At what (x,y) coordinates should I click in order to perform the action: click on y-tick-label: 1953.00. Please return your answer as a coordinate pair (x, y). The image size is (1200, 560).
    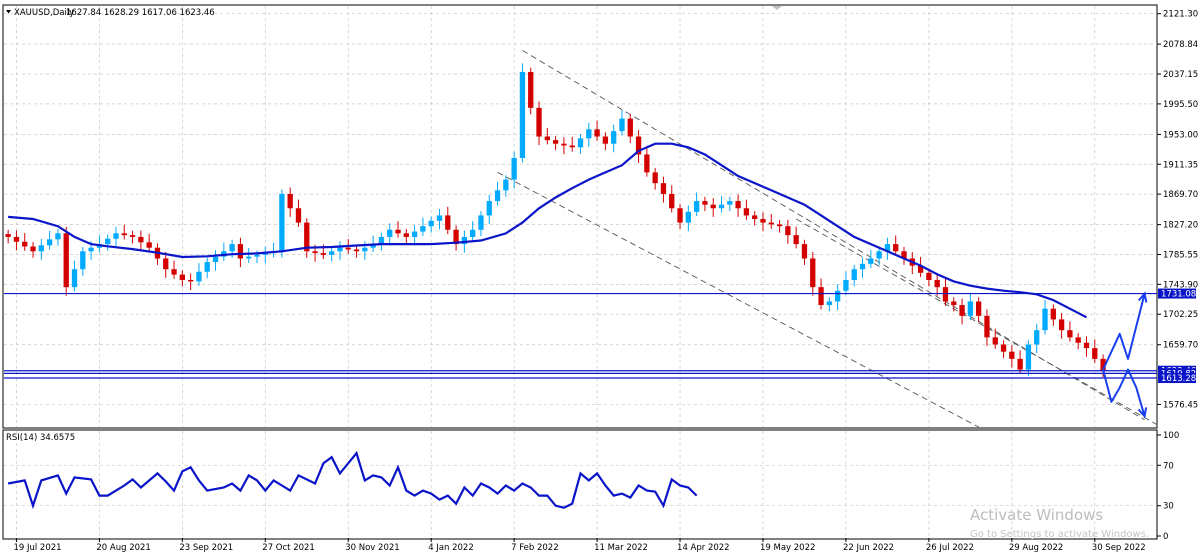
    Looking at the image, I should click on (1180, 135).